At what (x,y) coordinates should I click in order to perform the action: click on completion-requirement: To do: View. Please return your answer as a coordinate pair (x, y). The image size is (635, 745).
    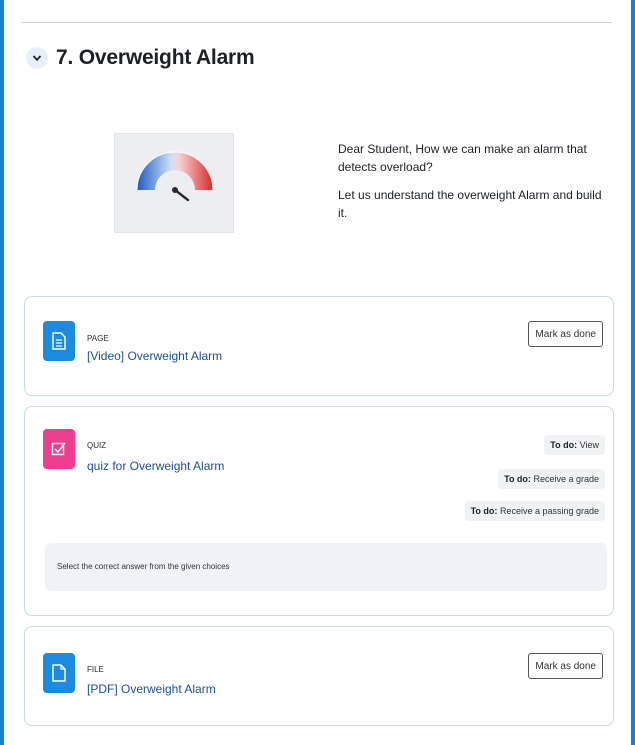
    Looking at the image, I should click on (574, 445).